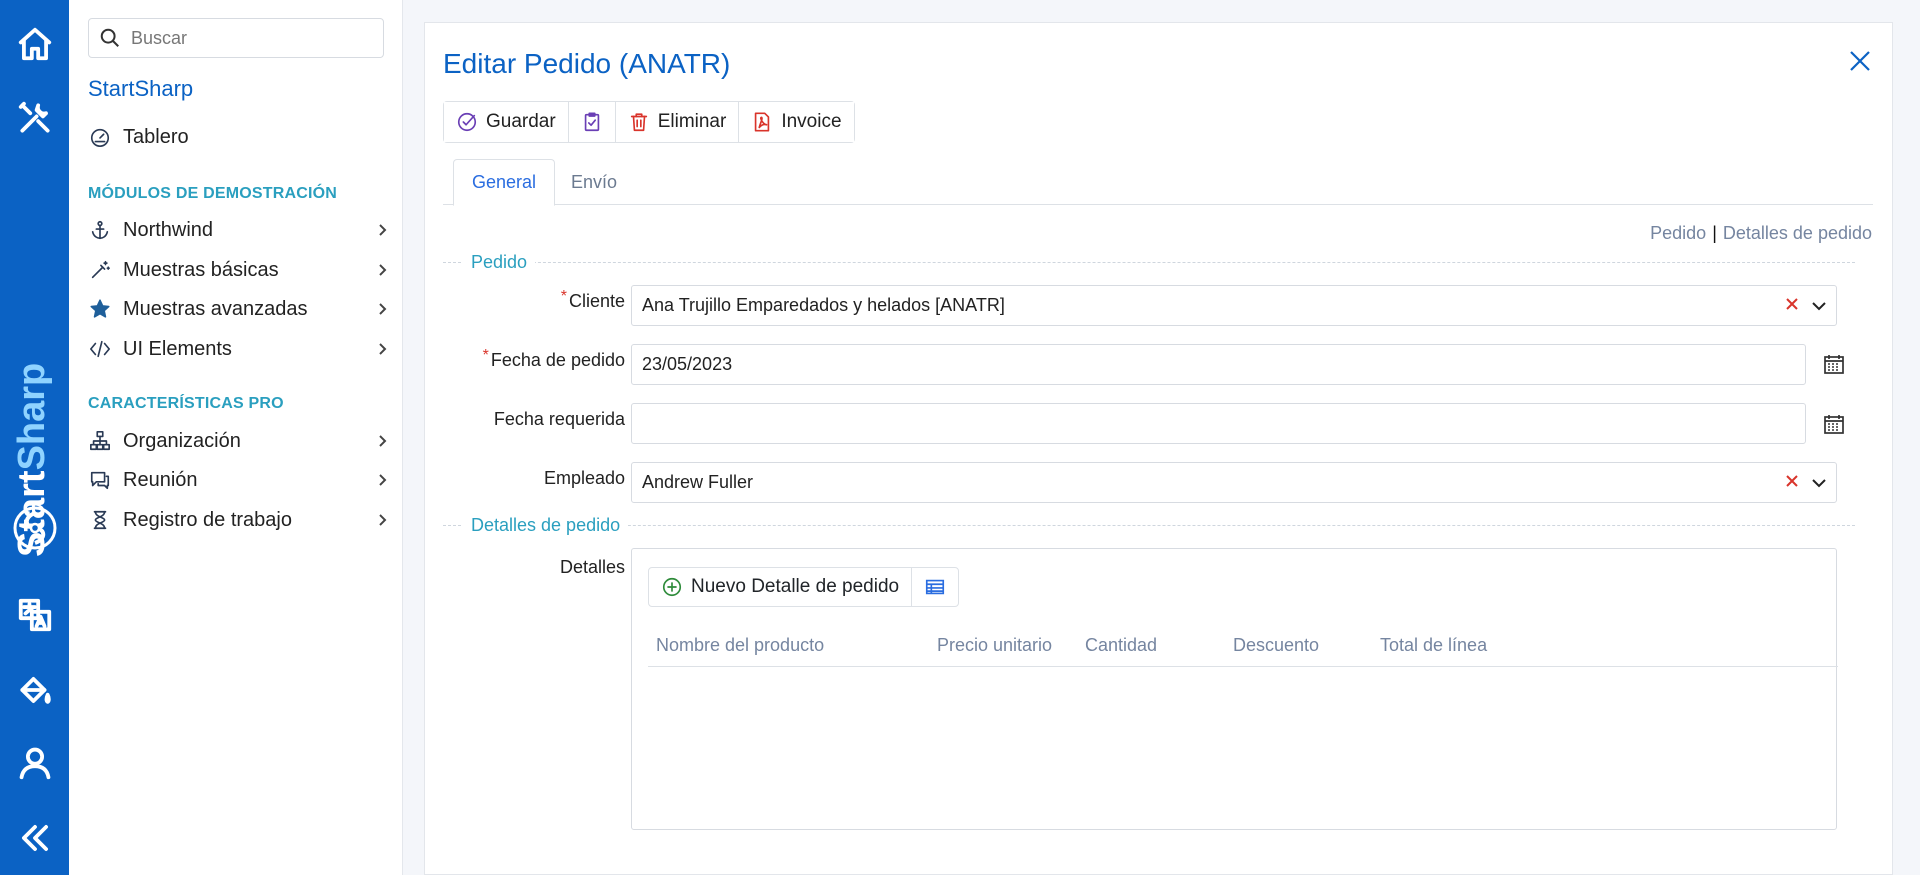 This screenshot has width=1920, height=875. What do you see at coordinates (34, 437) in the screenshot?
I see `app-rail: StartSharp` at bounding box center [34, 437].